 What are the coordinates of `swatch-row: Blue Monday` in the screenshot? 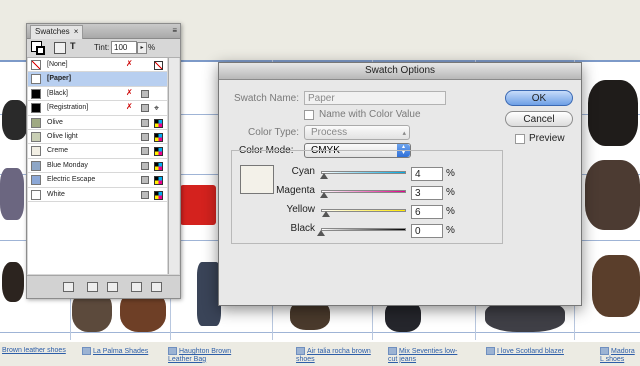 It's located at (97, 166).